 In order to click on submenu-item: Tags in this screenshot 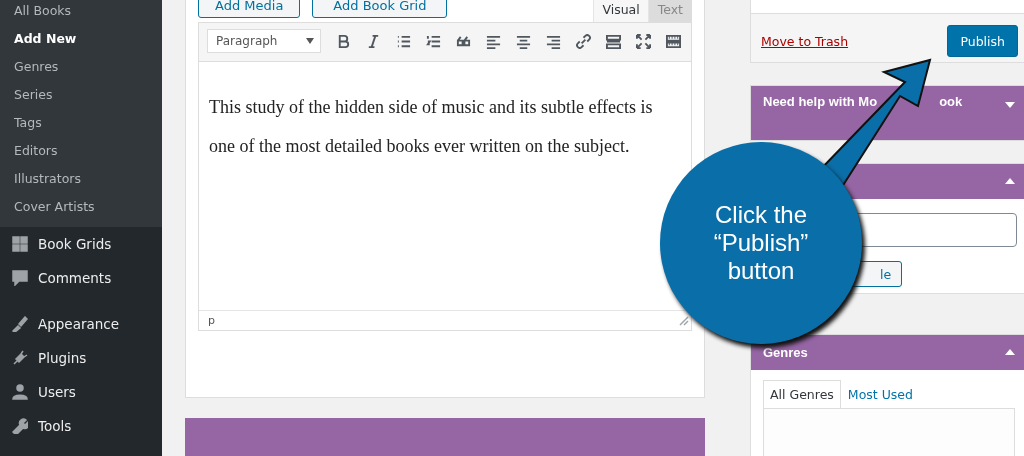, I will do `click(81, 123)`.